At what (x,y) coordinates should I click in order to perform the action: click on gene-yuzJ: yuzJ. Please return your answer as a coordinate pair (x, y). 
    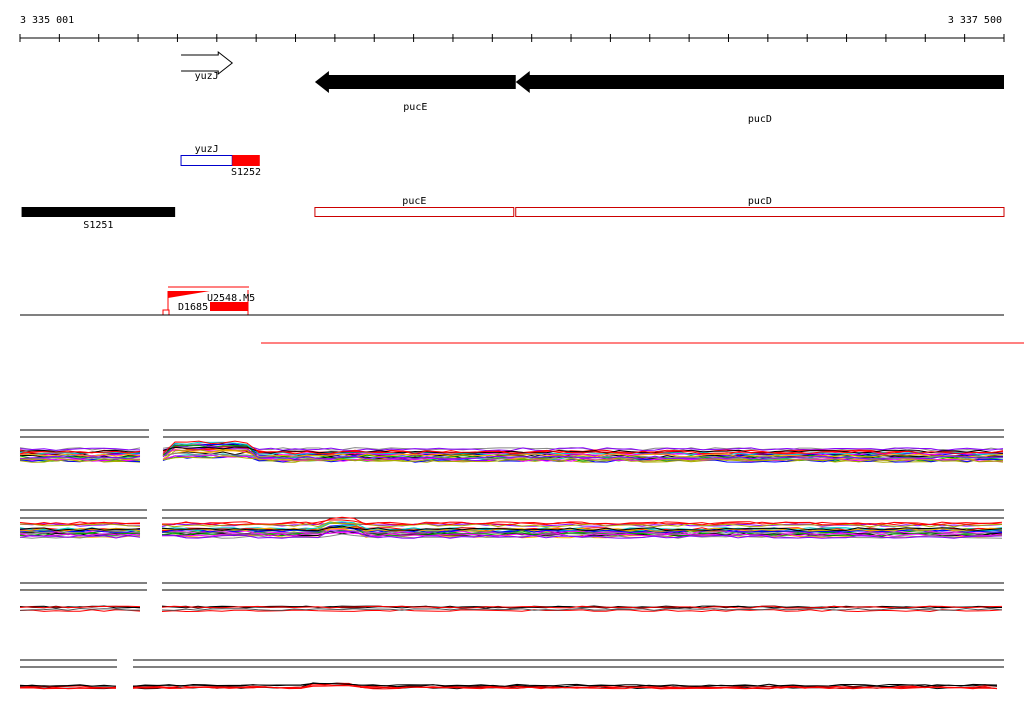
    Looking at the image, I should click on (207, 66).